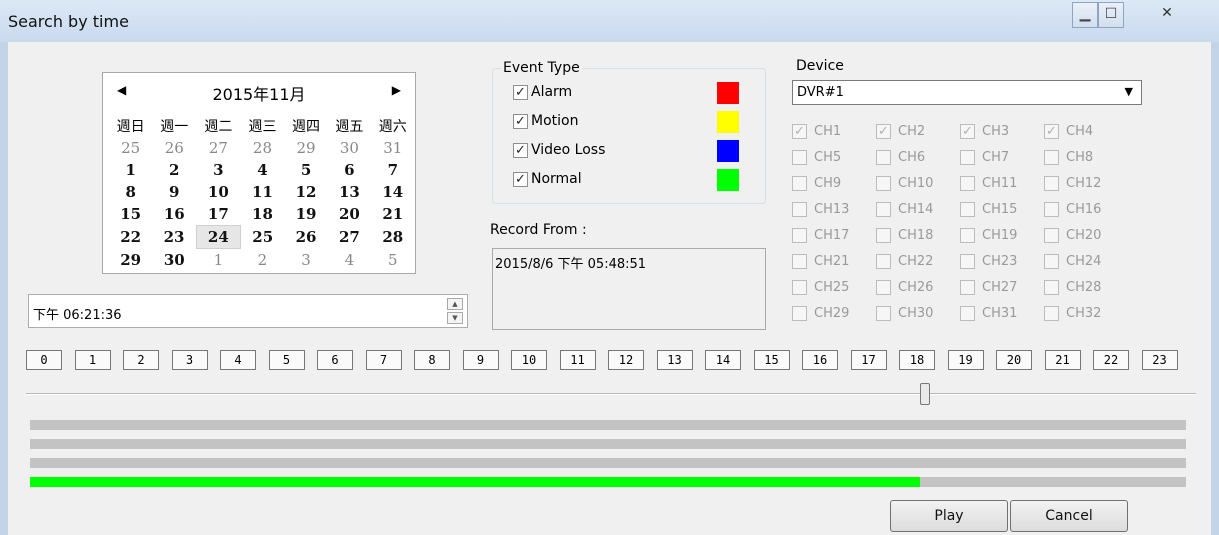 Image resolution: width=1219 pixels, height=535 pixels. Describe the element at coordinates (799, 287) in the screenshot. I see `channel-checkbox-ch25` at that location.